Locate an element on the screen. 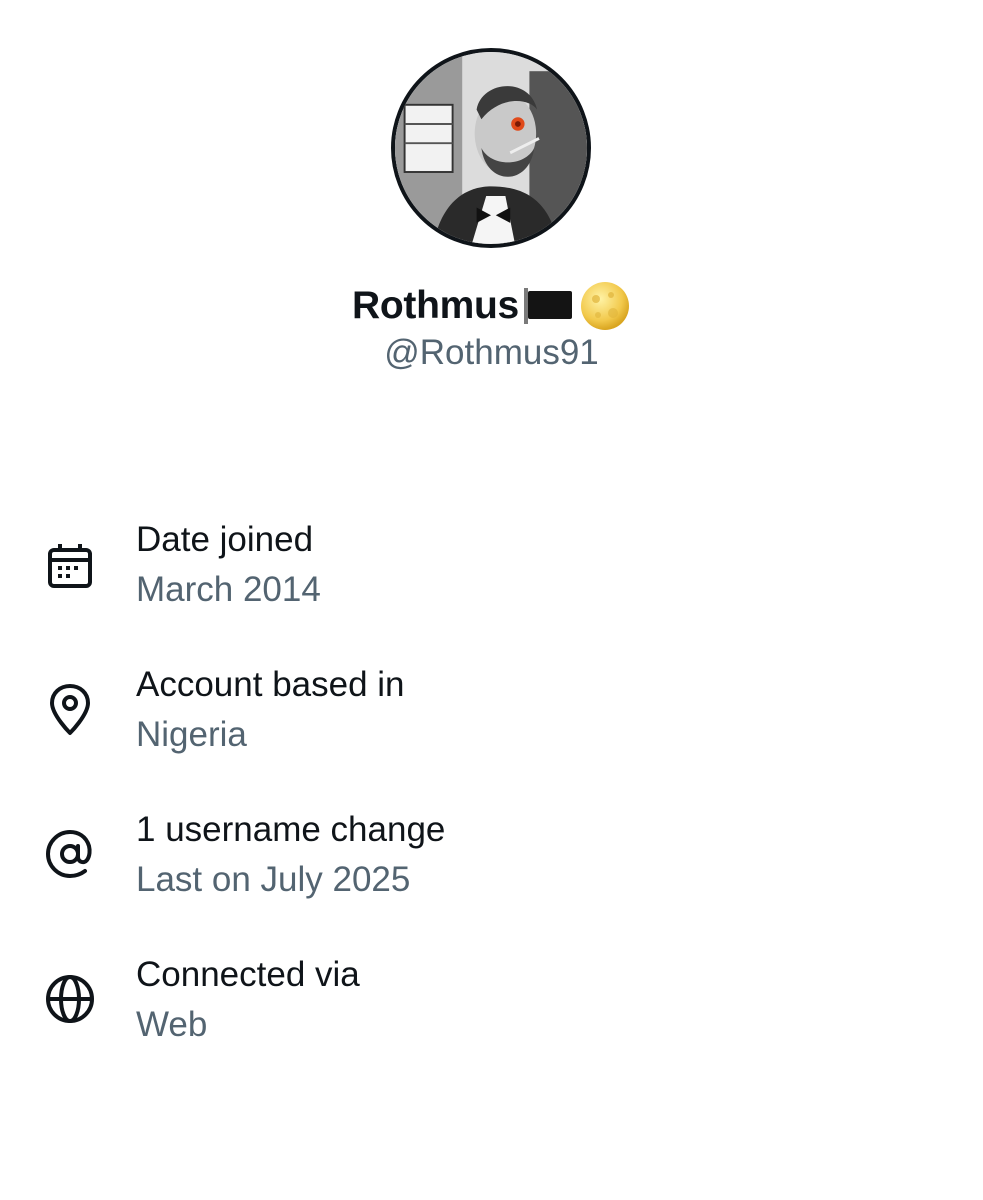  info-title: Connected via is located at coordinates (248, 974).